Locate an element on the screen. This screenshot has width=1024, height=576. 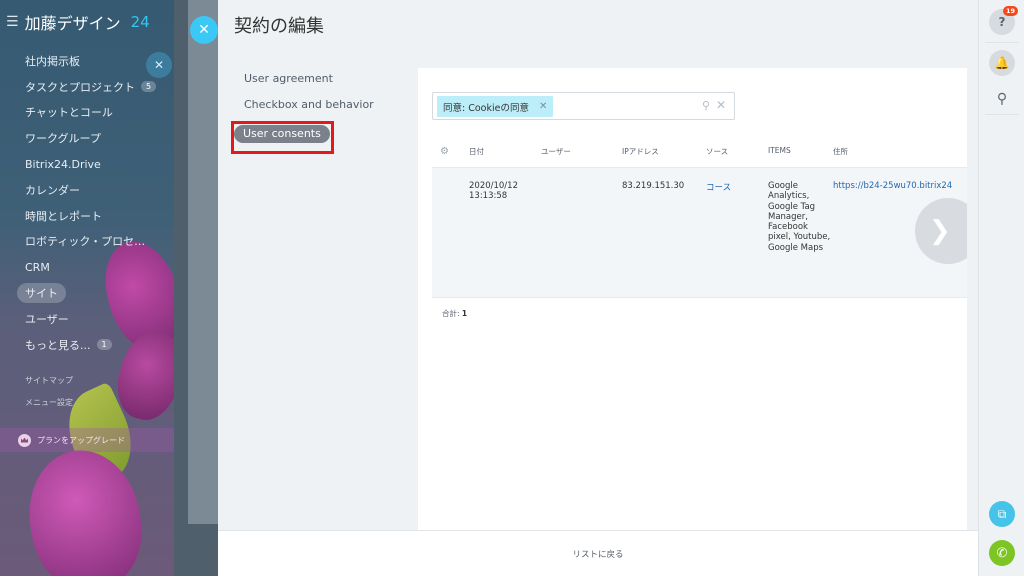
total-label: 合計: is located at coordinates (451, 313).